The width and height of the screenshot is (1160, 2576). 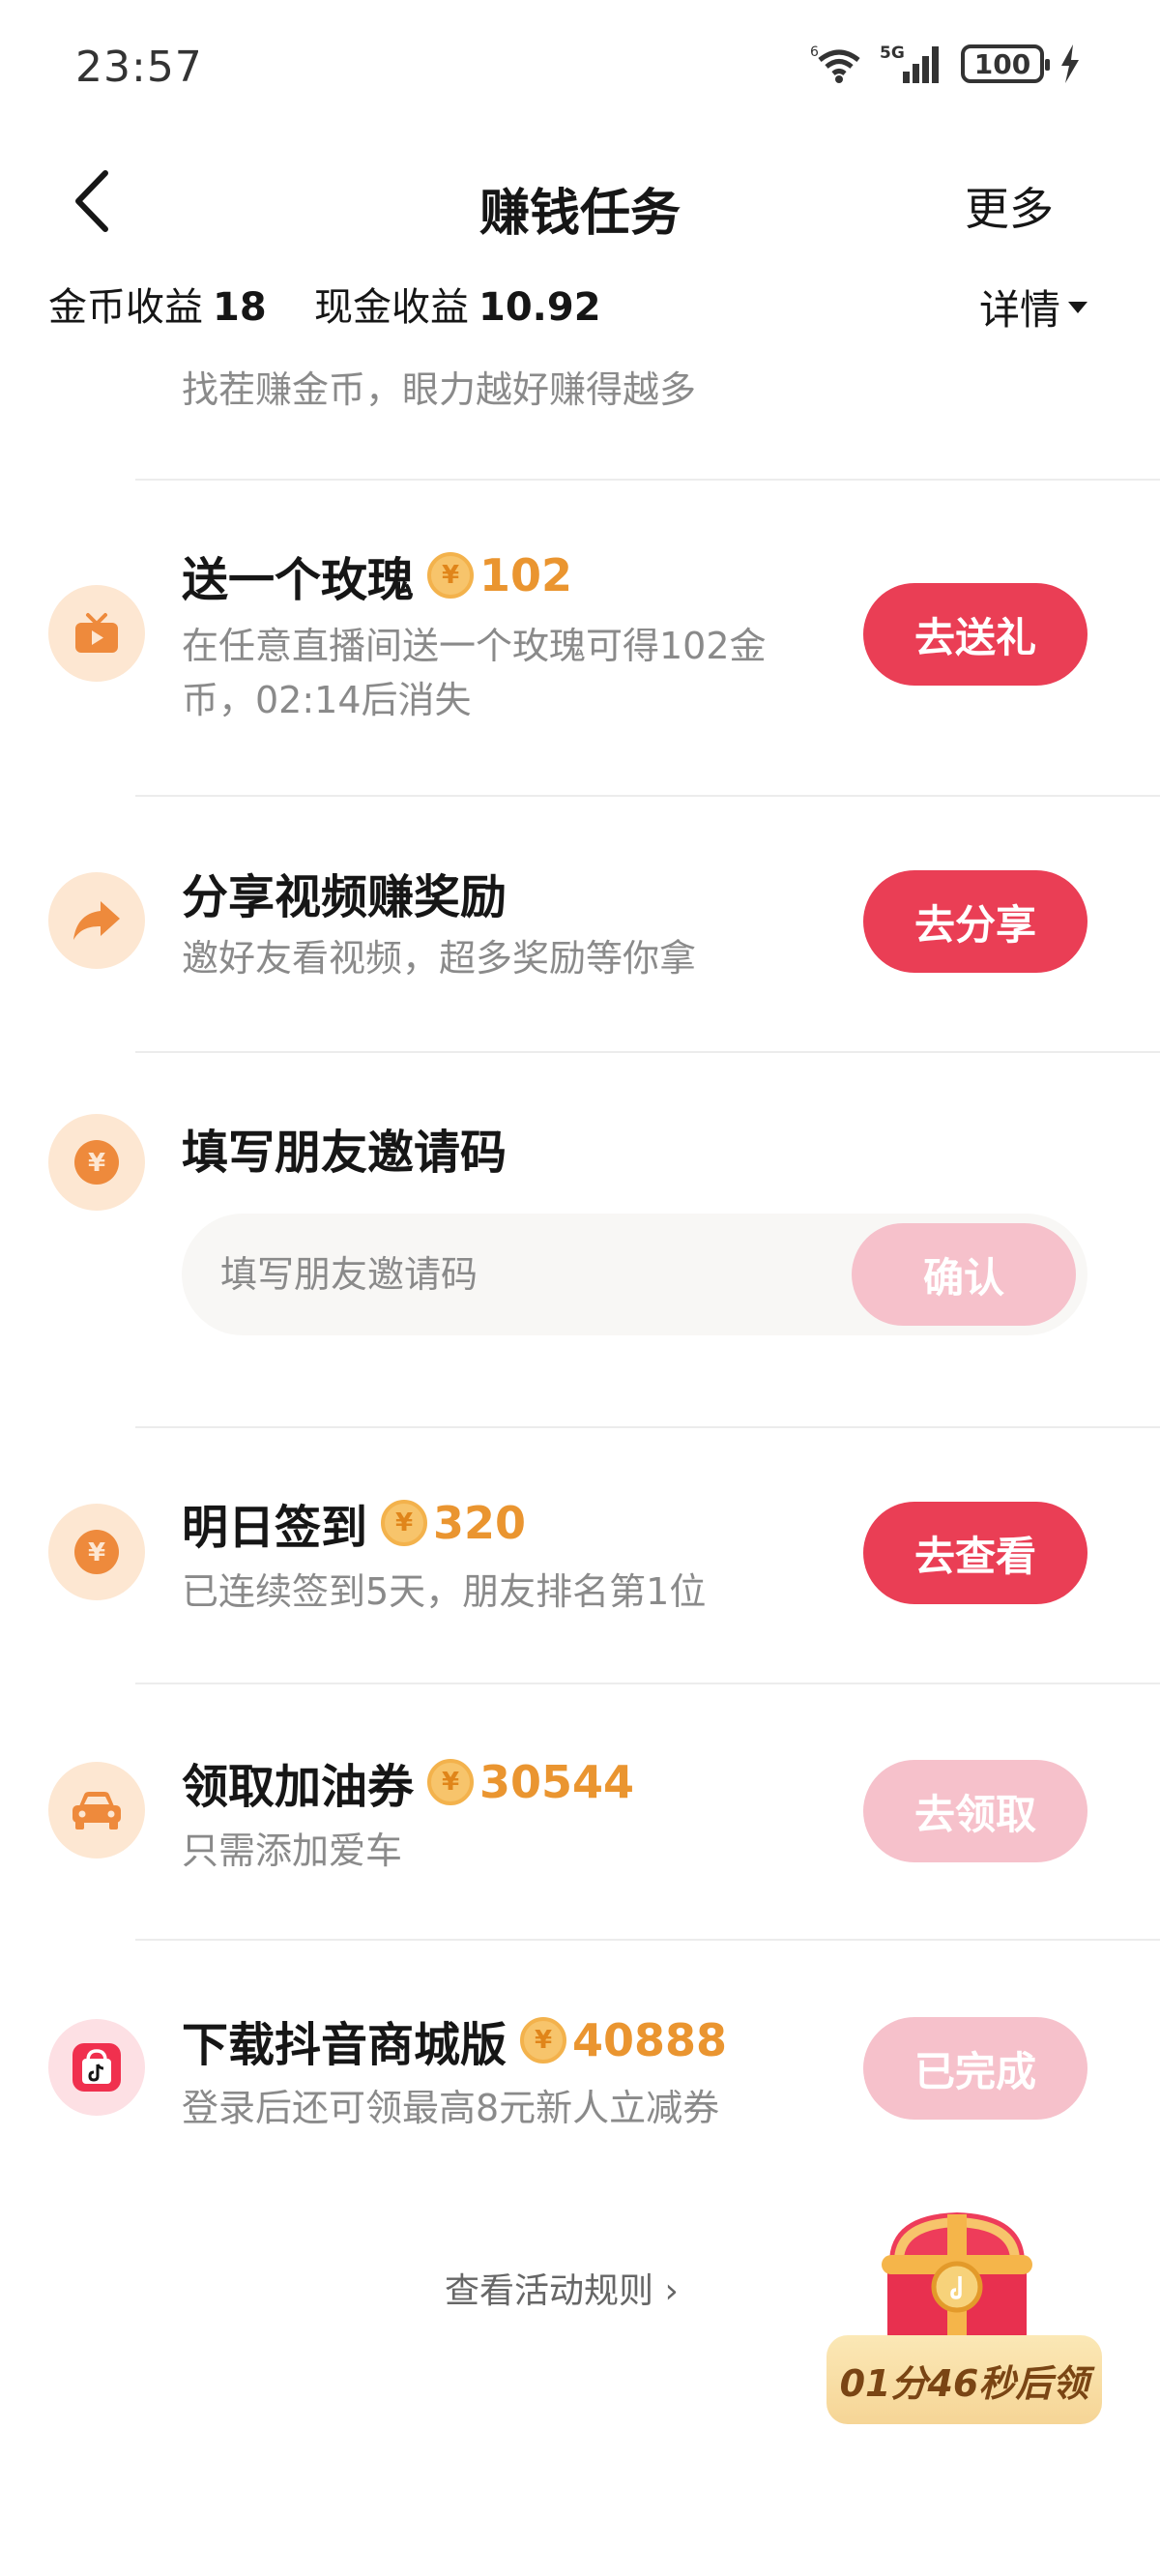 I want to click on chest-countdown: 01分46秒后领, so click(x=964, y=2379).